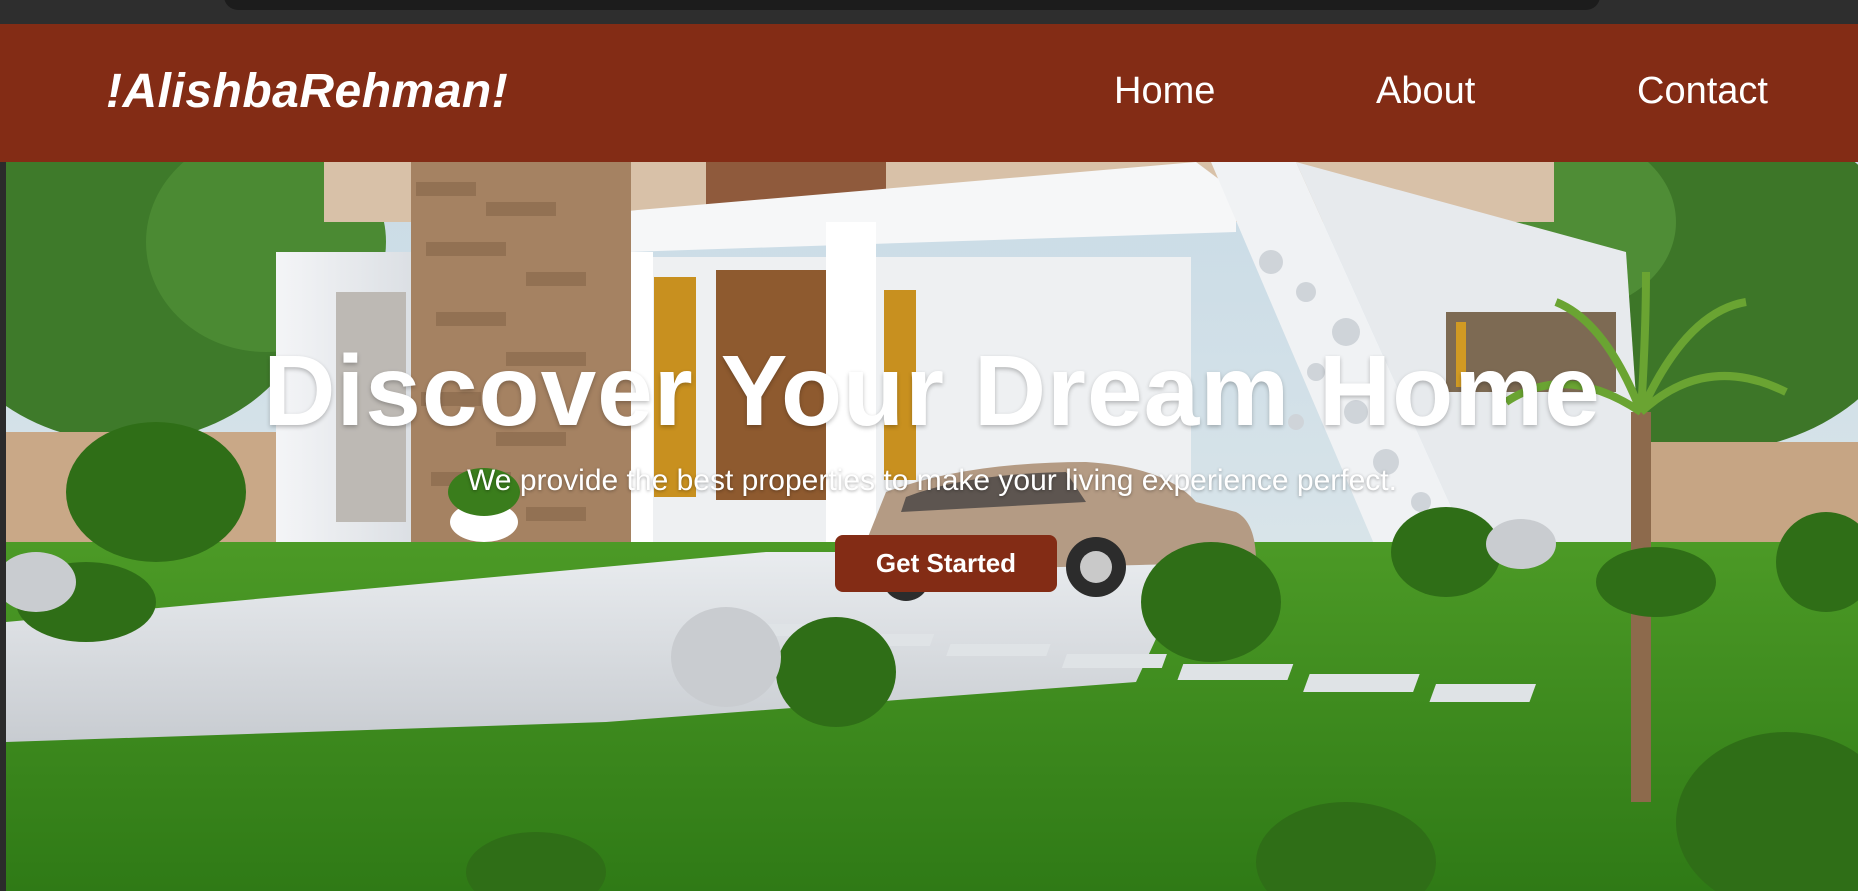 The height and width of the screenshot is (891, 1858). Describe the element at coordinates (307, 91) in the screenshot. I see `site-logo: !AlishbaRehman!` at that location.